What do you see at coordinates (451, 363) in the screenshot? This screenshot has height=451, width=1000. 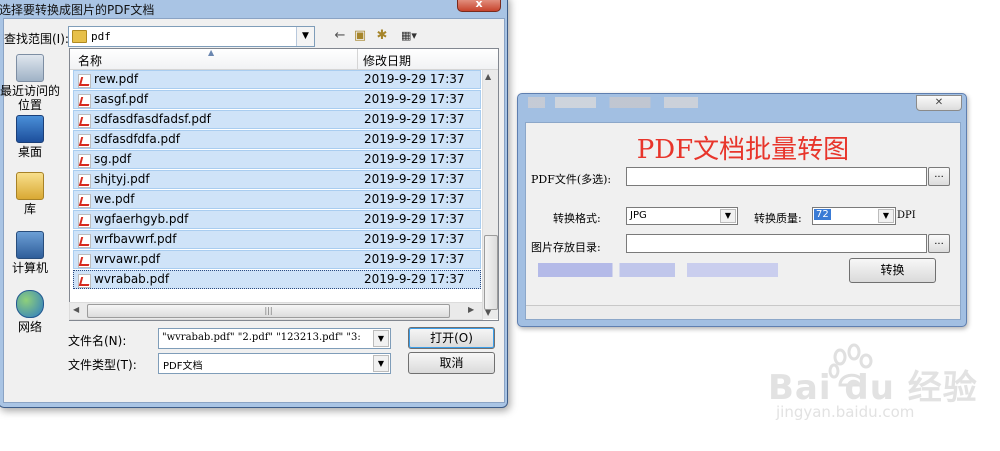 I see `cancel-button: 取消` at bounding box center [451, 363].